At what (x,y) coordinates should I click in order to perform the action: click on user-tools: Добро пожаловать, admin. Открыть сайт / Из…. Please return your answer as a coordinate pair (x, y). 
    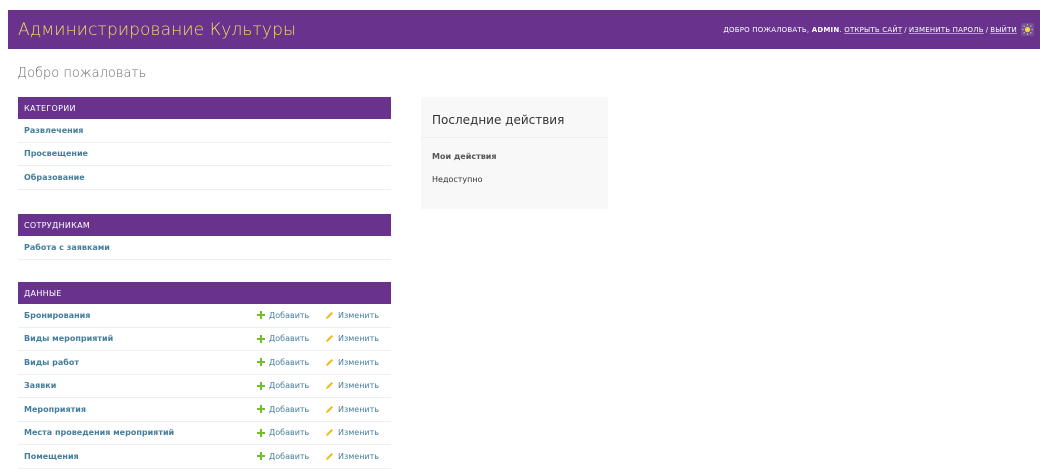
    Looking at the image, I should click on (878, 29).